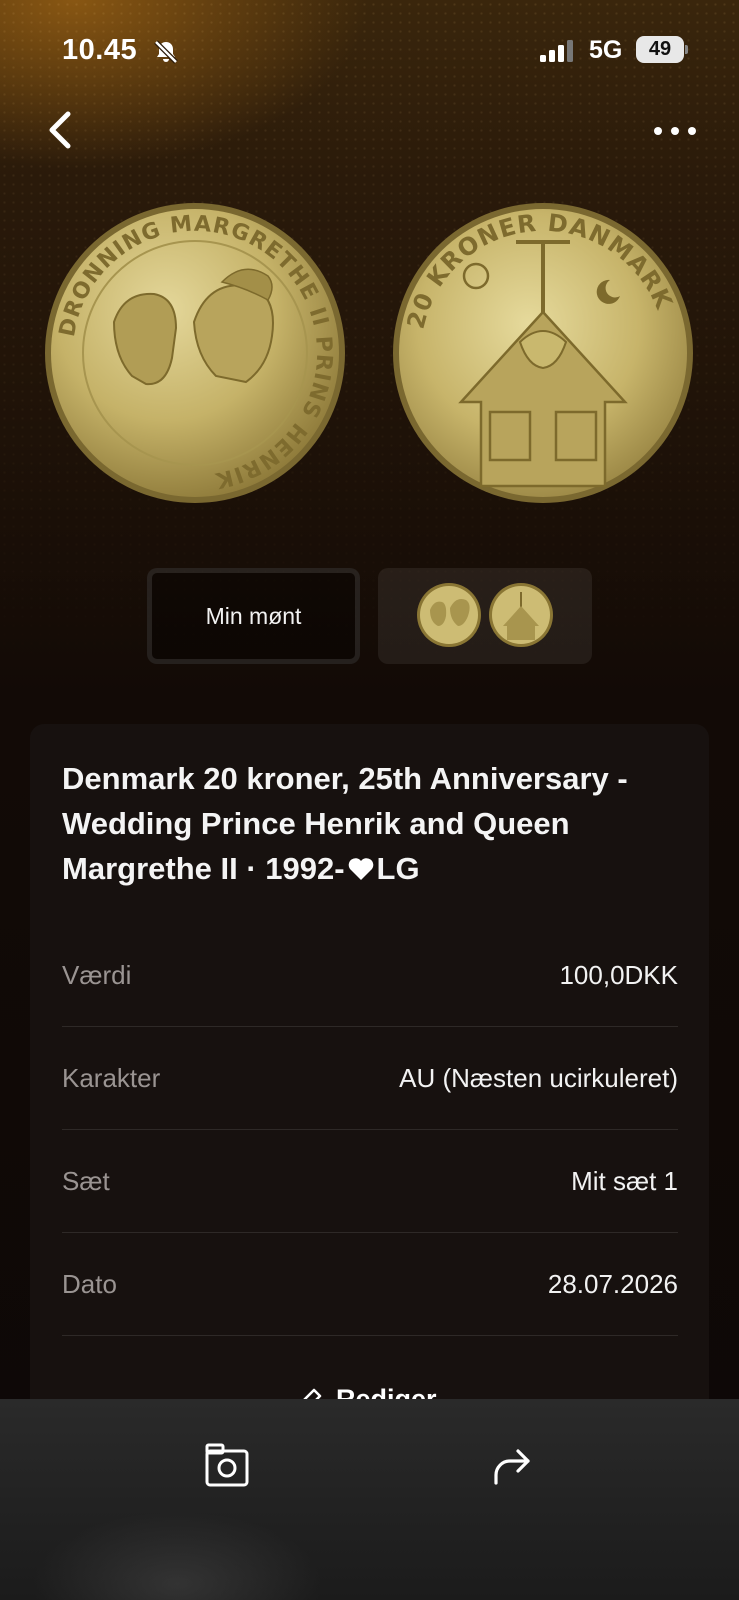 This screenshot has height=1600, width=739. Describe the element at coordinates (227, 1466) in the screenshot. I see `camera-icon` at that location.